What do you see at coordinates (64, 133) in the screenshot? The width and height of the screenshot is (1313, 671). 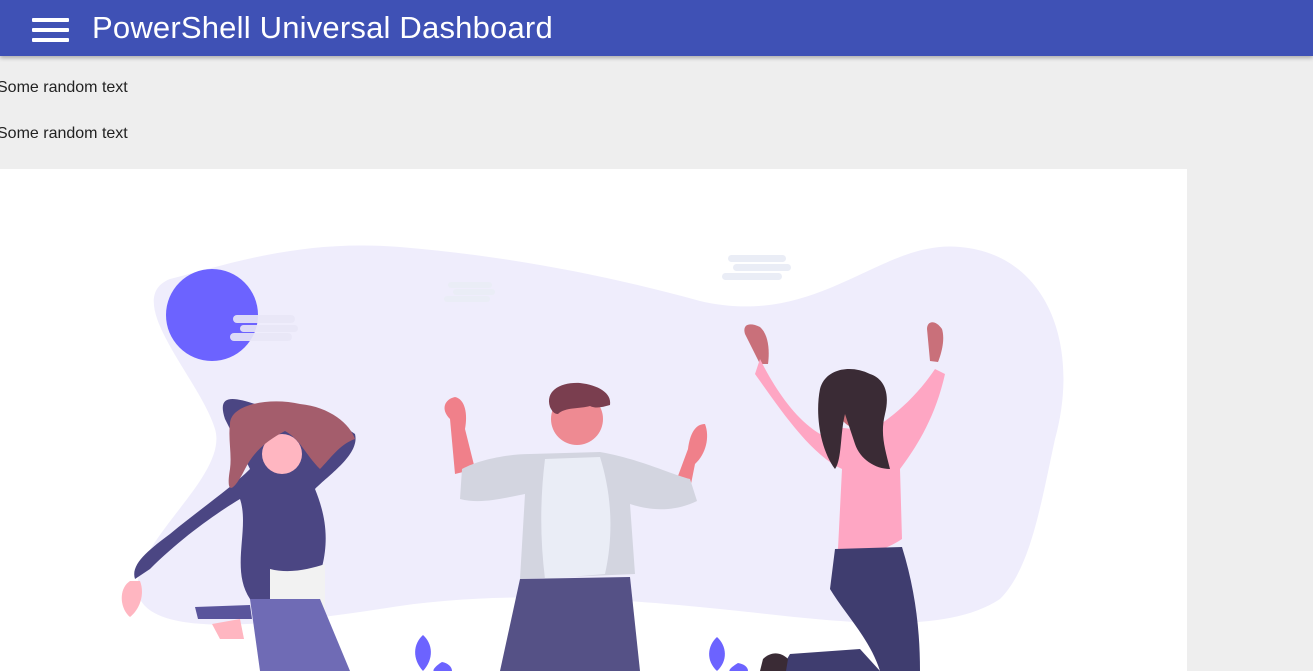 I see `random-text-2: Some random text` at bounding box center [64, 133].